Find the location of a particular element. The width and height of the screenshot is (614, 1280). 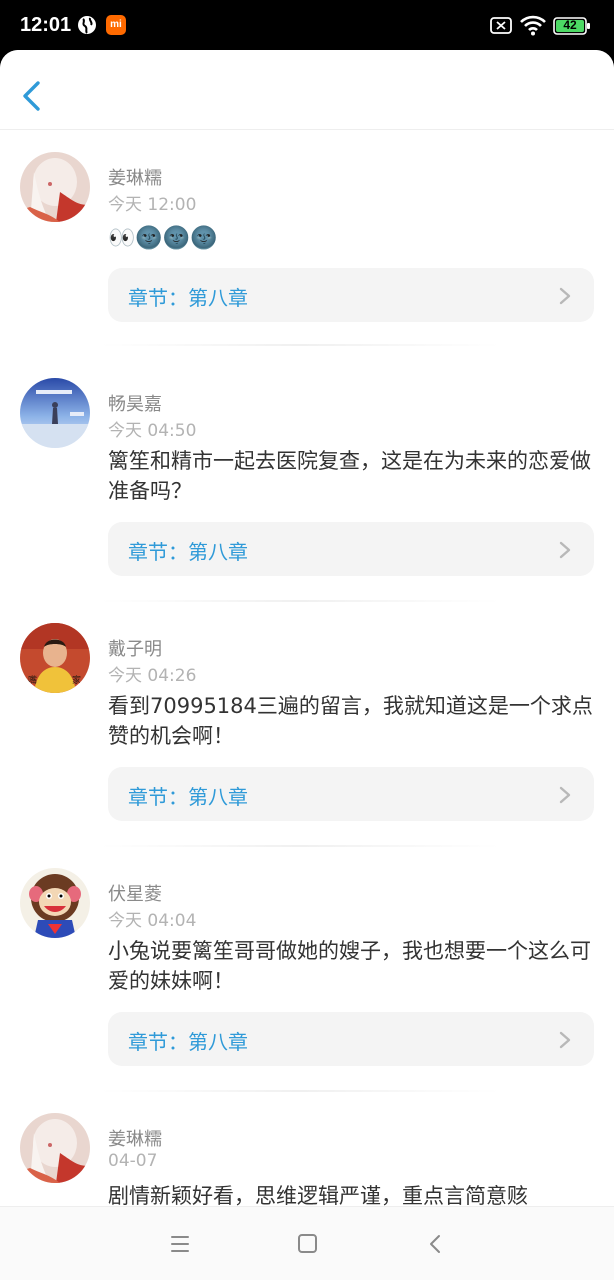

comment-text: 小兔说要篱笙哥哥做她的嫂子，我也想要一个这么可爱的妹妹啊！ is located at coordinates (349, 966).